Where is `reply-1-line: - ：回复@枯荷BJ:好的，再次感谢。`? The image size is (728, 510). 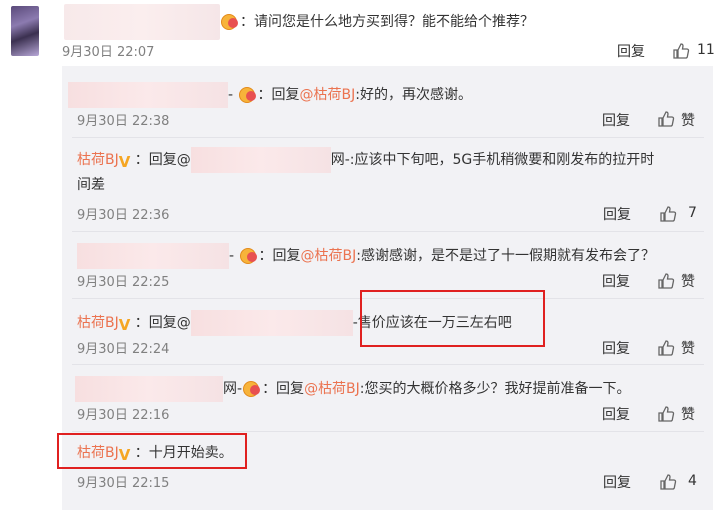 reply-1-line: - ：回复@枯荷BJ:好的，再次感谢。 is located at coordinates (270, 95).